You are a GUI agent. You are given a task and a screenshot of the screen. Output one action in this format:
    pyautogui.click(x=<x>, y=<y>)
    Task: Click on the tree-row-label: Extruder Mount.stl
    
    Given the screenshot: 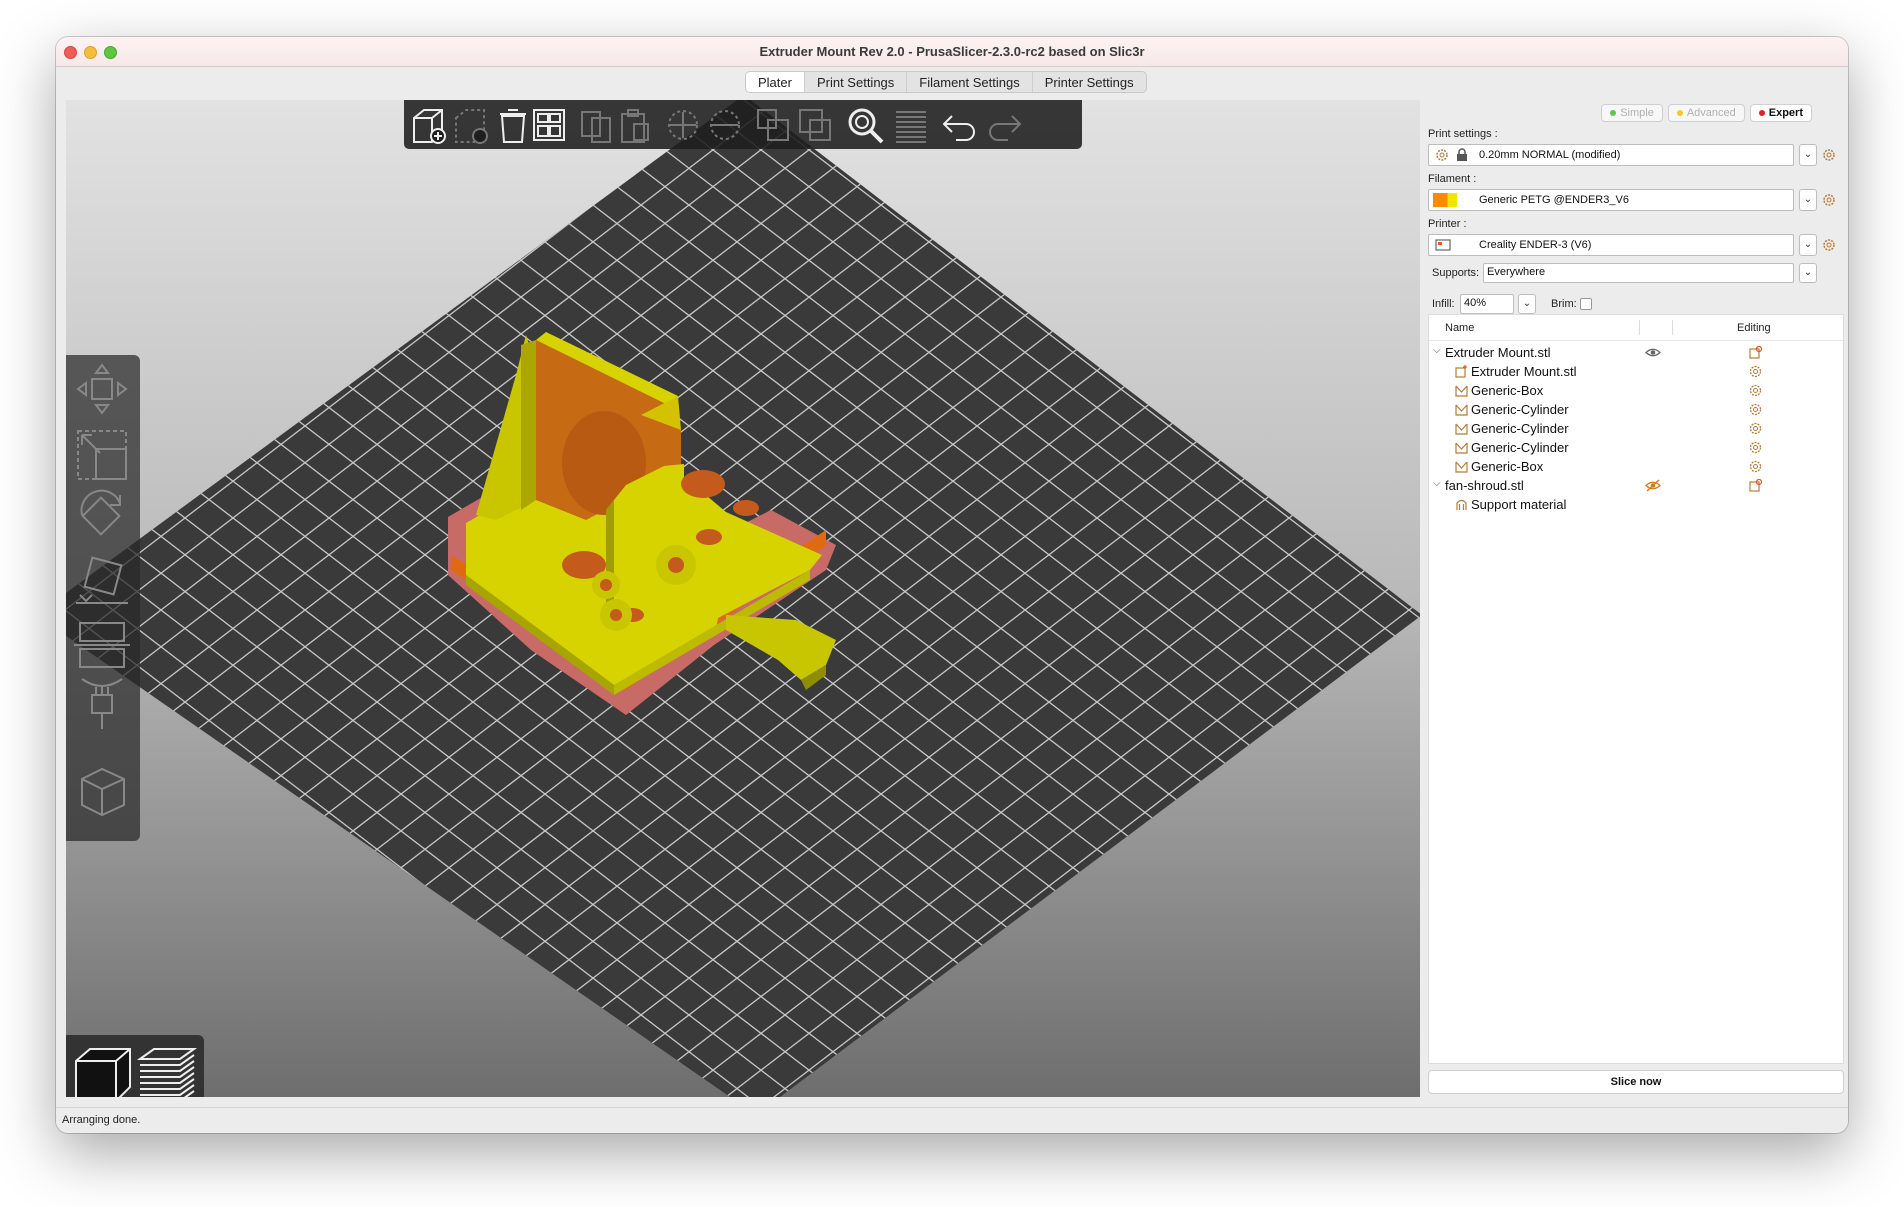 What is the action you would take?
    pyautogui.click(x=1524, y=371)
    